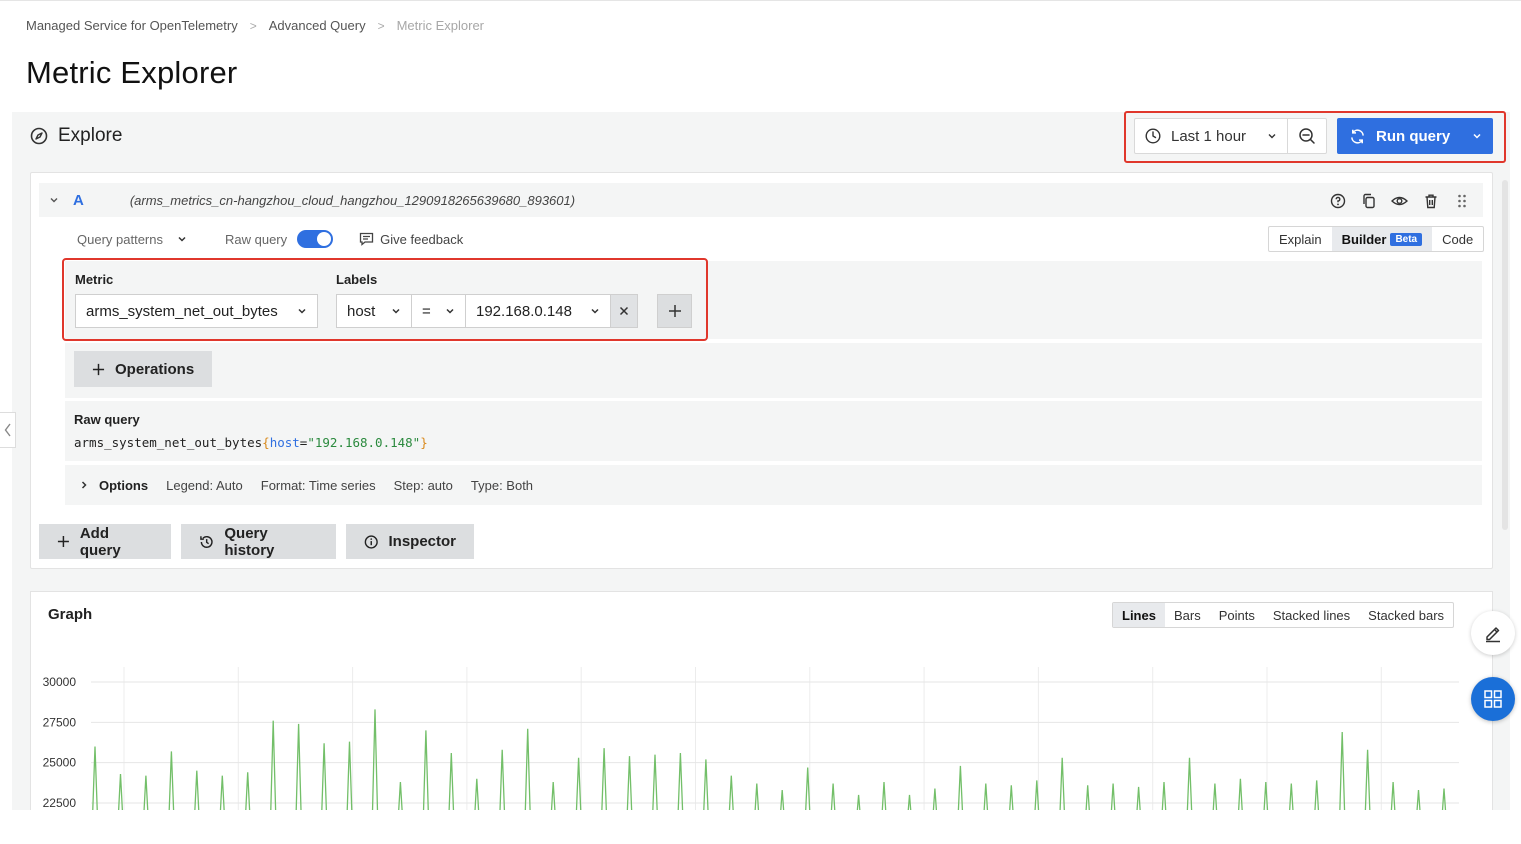 The image size is (1521, 844). I want to click on options-step: Step: auto, so click(423, 485).